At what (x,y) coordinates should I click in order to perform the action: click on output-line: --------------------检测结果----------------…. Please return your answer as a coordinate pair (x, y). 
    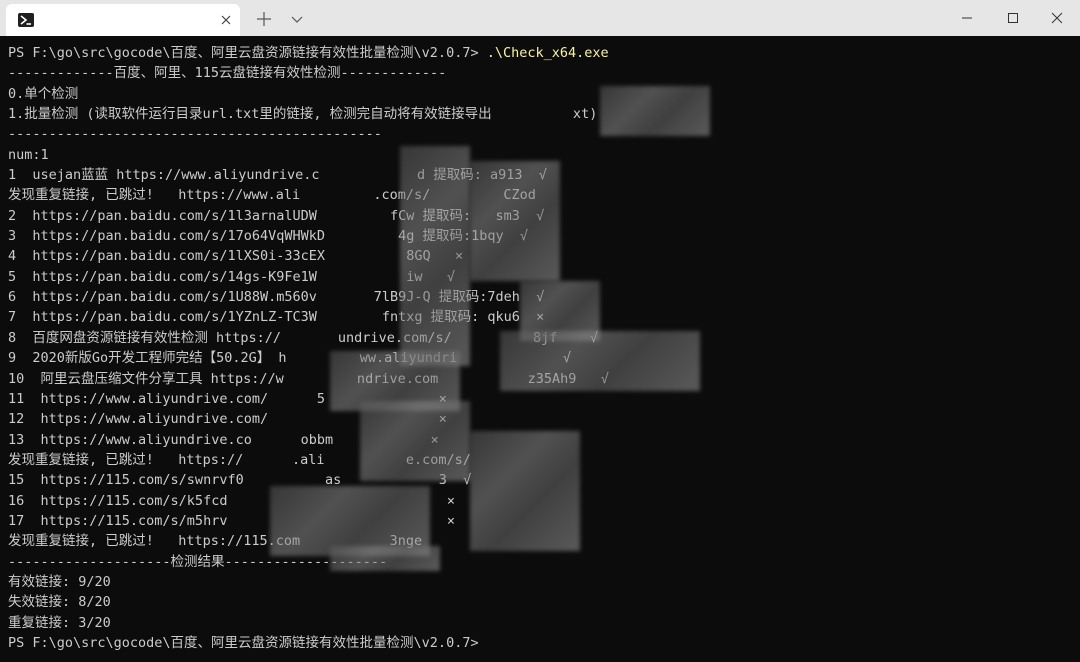
    Looking at the image, I should click on (198, 561).